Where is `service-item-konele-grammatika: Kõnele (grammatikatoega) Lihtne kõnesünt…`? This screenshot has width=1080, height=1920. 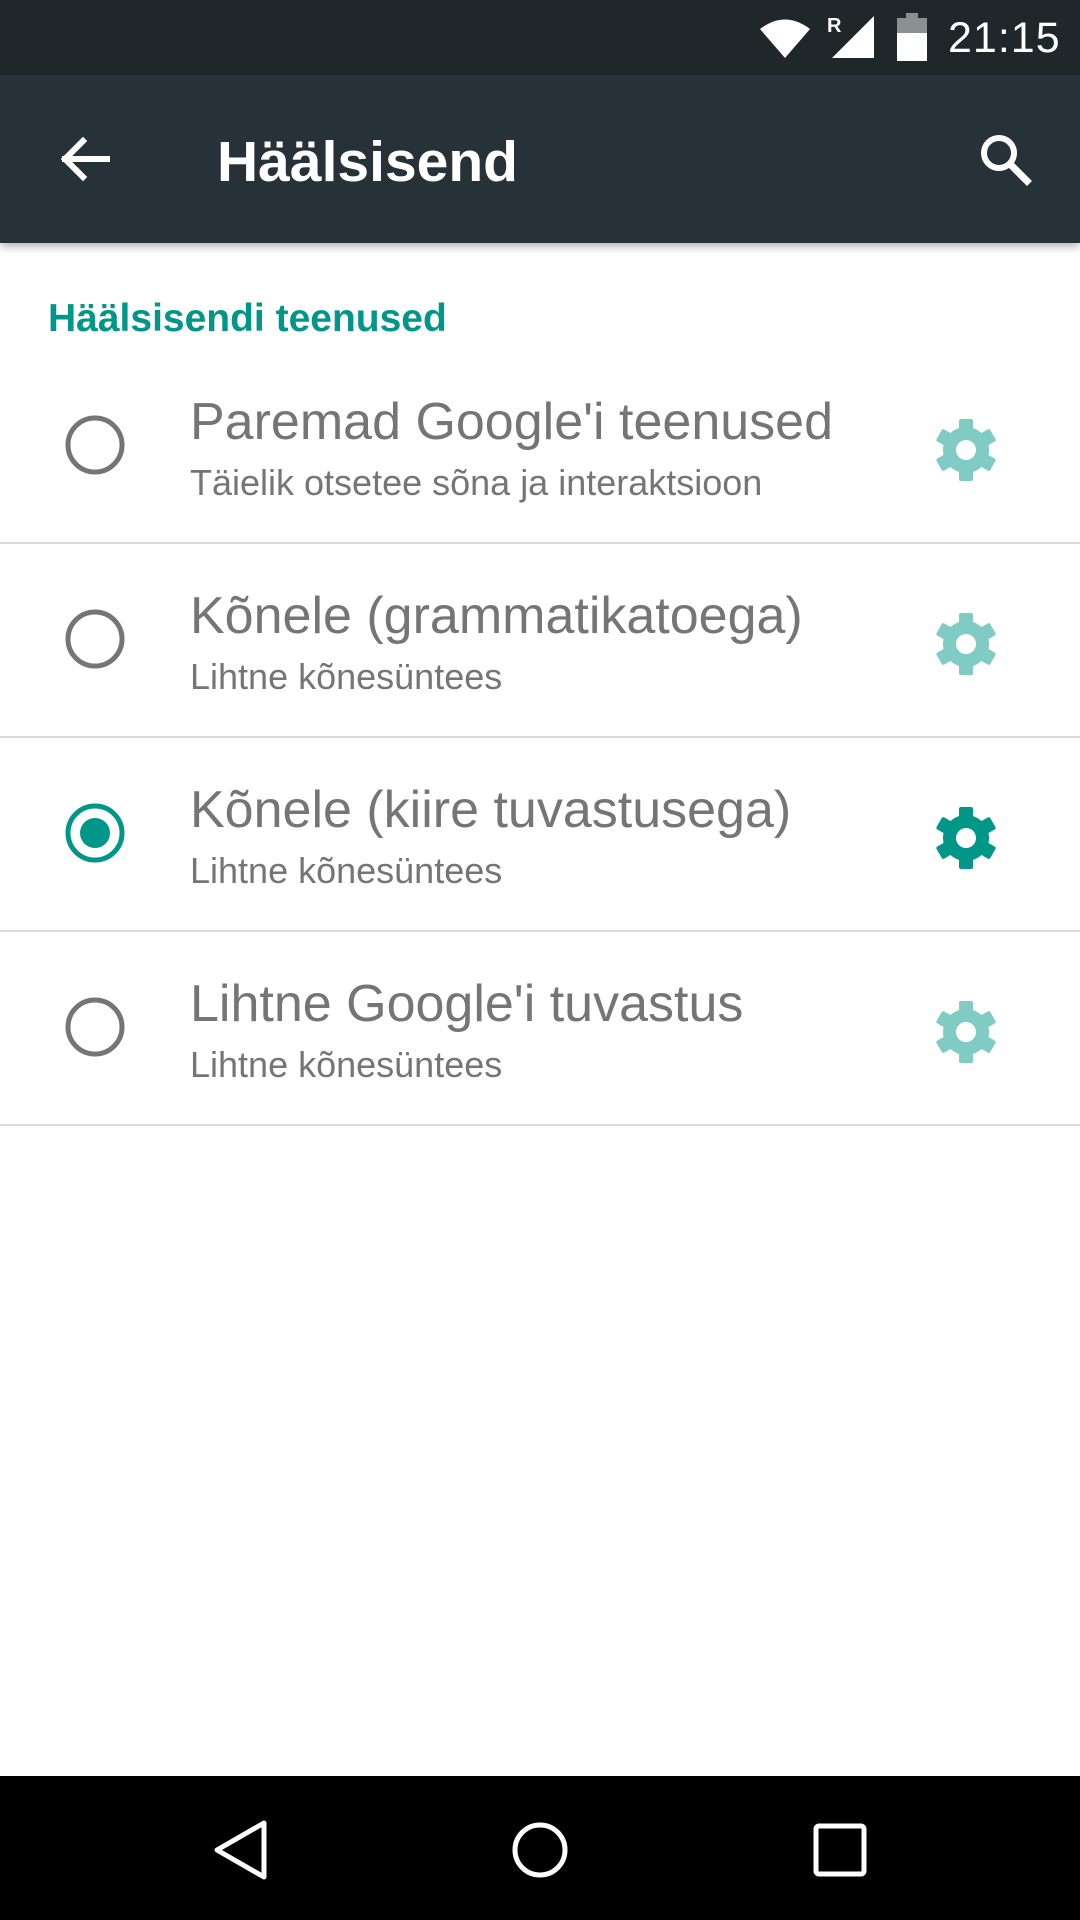 service-item-konele-grammatika: Kõnele (grammatikatoega) Lihtne kõnesünt… is located at coordinates (540, 641).